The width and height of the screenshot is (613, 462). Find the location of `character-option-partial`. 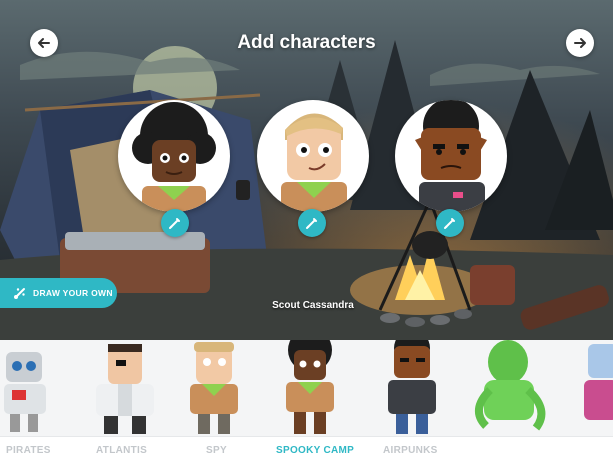

character-option-partial is located at coordinates (598, 382).